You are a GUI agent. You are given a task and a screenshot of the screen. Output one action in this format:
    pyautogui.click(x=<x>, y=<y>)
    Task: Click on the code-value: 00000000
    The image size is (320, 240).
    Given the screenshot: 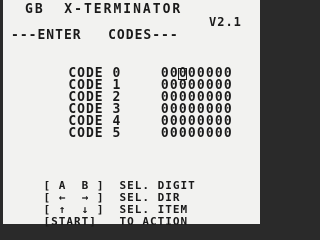 What is the action you would take?
    pyautogui.click(x=196, y=133)
    